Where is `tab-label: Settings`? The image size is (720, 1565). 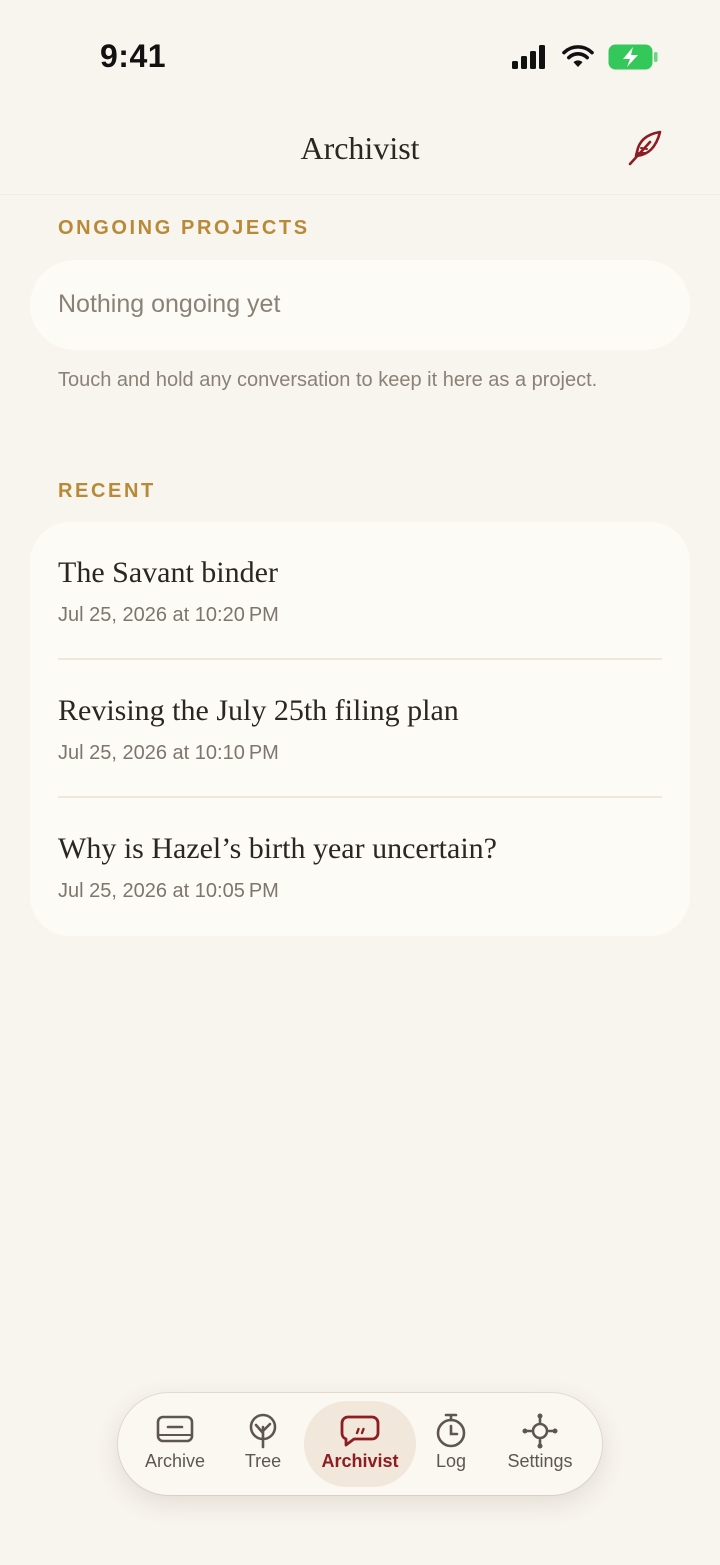 tab-label: Settings is located at coordinates (540, 1461).